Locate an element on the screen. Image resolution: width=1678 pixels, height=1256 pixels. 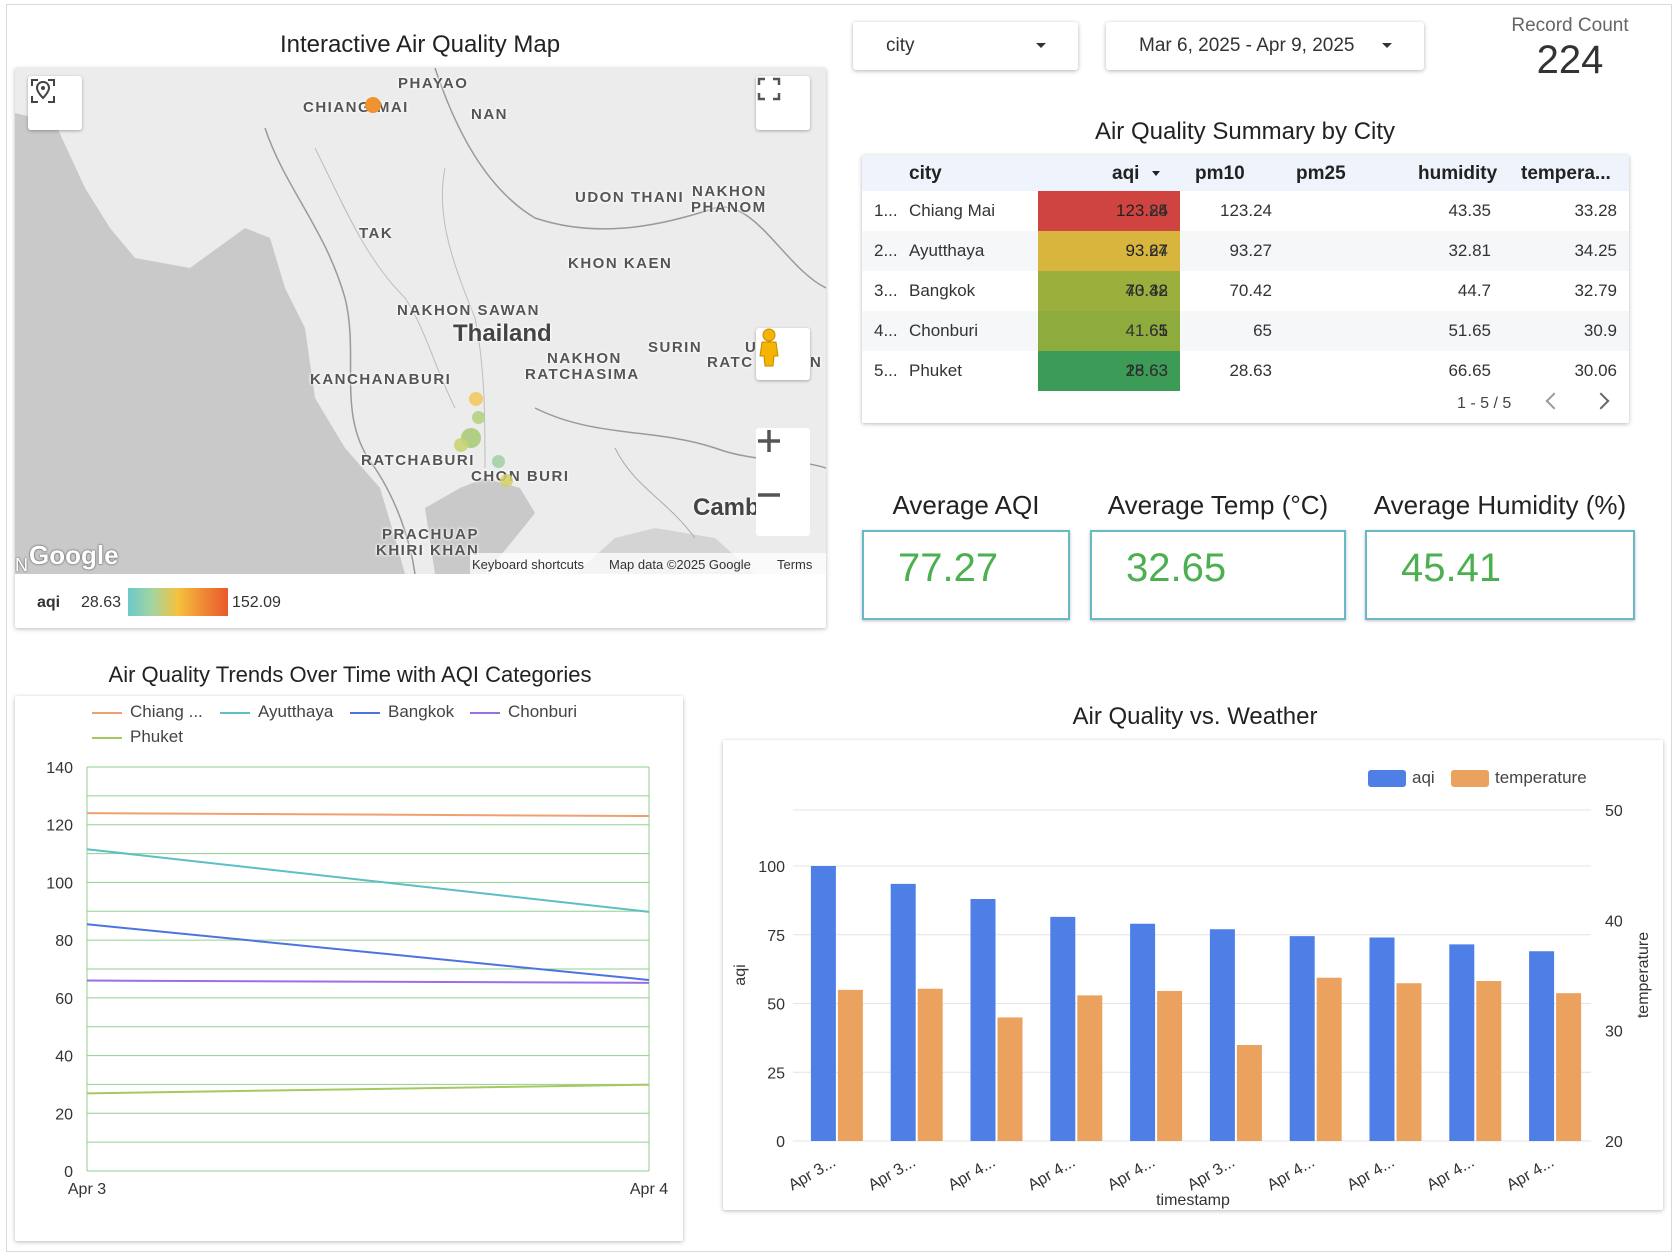
map-title: Interactive Air Quality Map is located at coordinates (420, 44).